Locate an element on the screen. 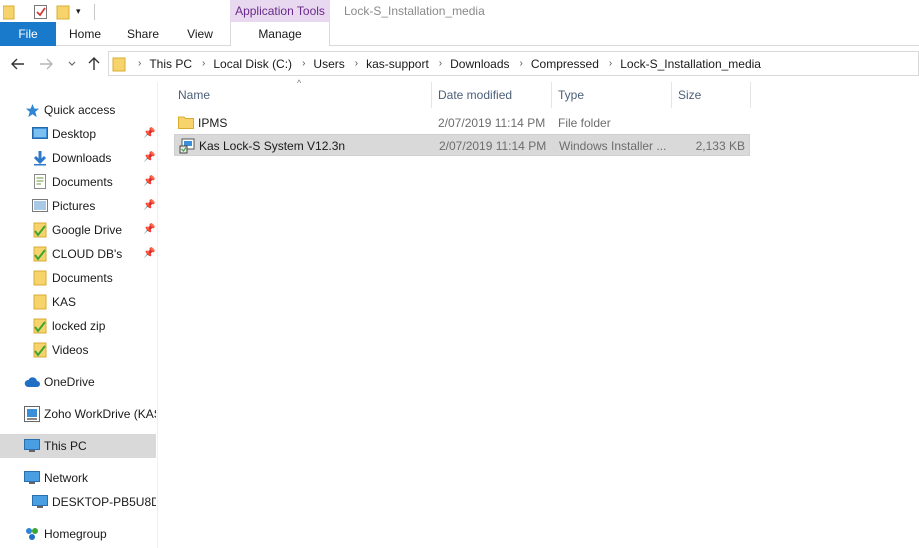 Image resolution: width=919 pixels, height=548 pixels. computer-icon is located at coordinates (40, 502).